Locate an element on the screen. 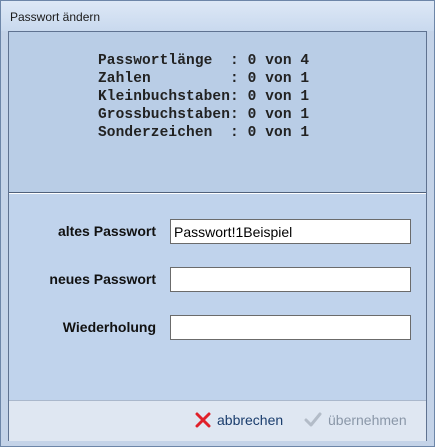  rule-uppercase: Grossbuchstaben: 0 von 1 is located at coordinates (204, 115).